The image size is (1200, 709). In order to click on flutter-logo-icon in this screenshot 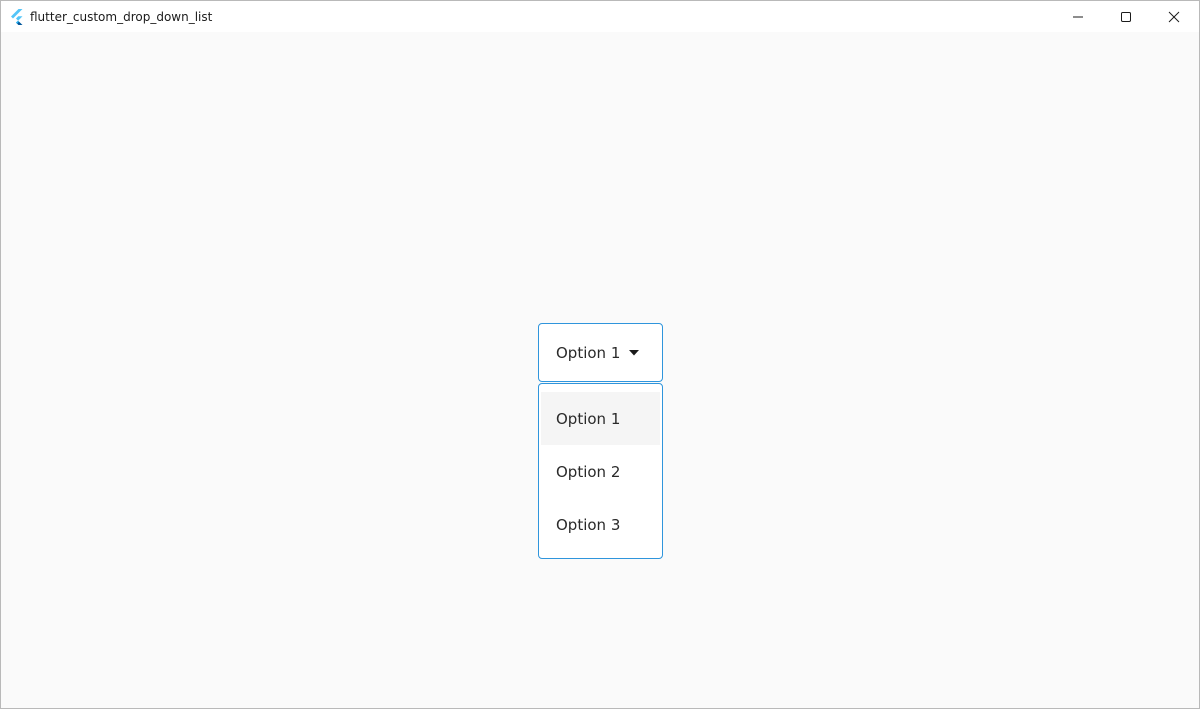, I will do `click(17, 17)`.